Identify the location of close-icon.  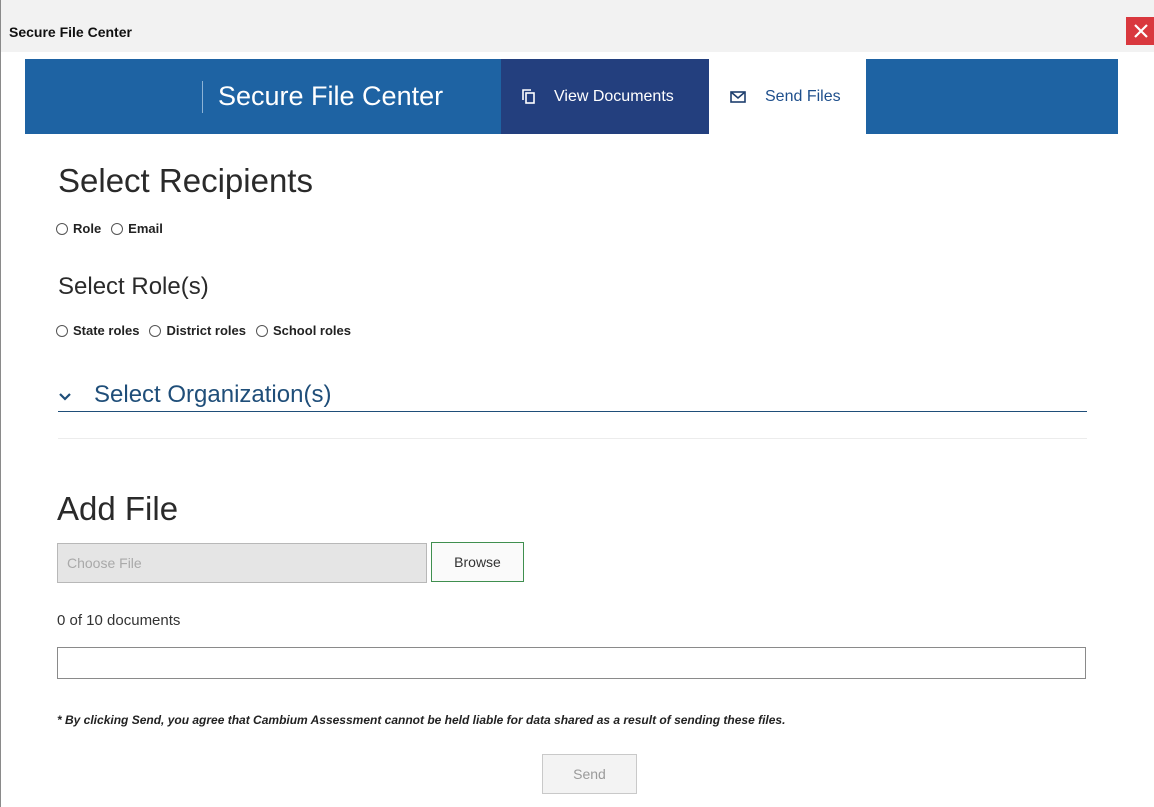
(1140, 31).